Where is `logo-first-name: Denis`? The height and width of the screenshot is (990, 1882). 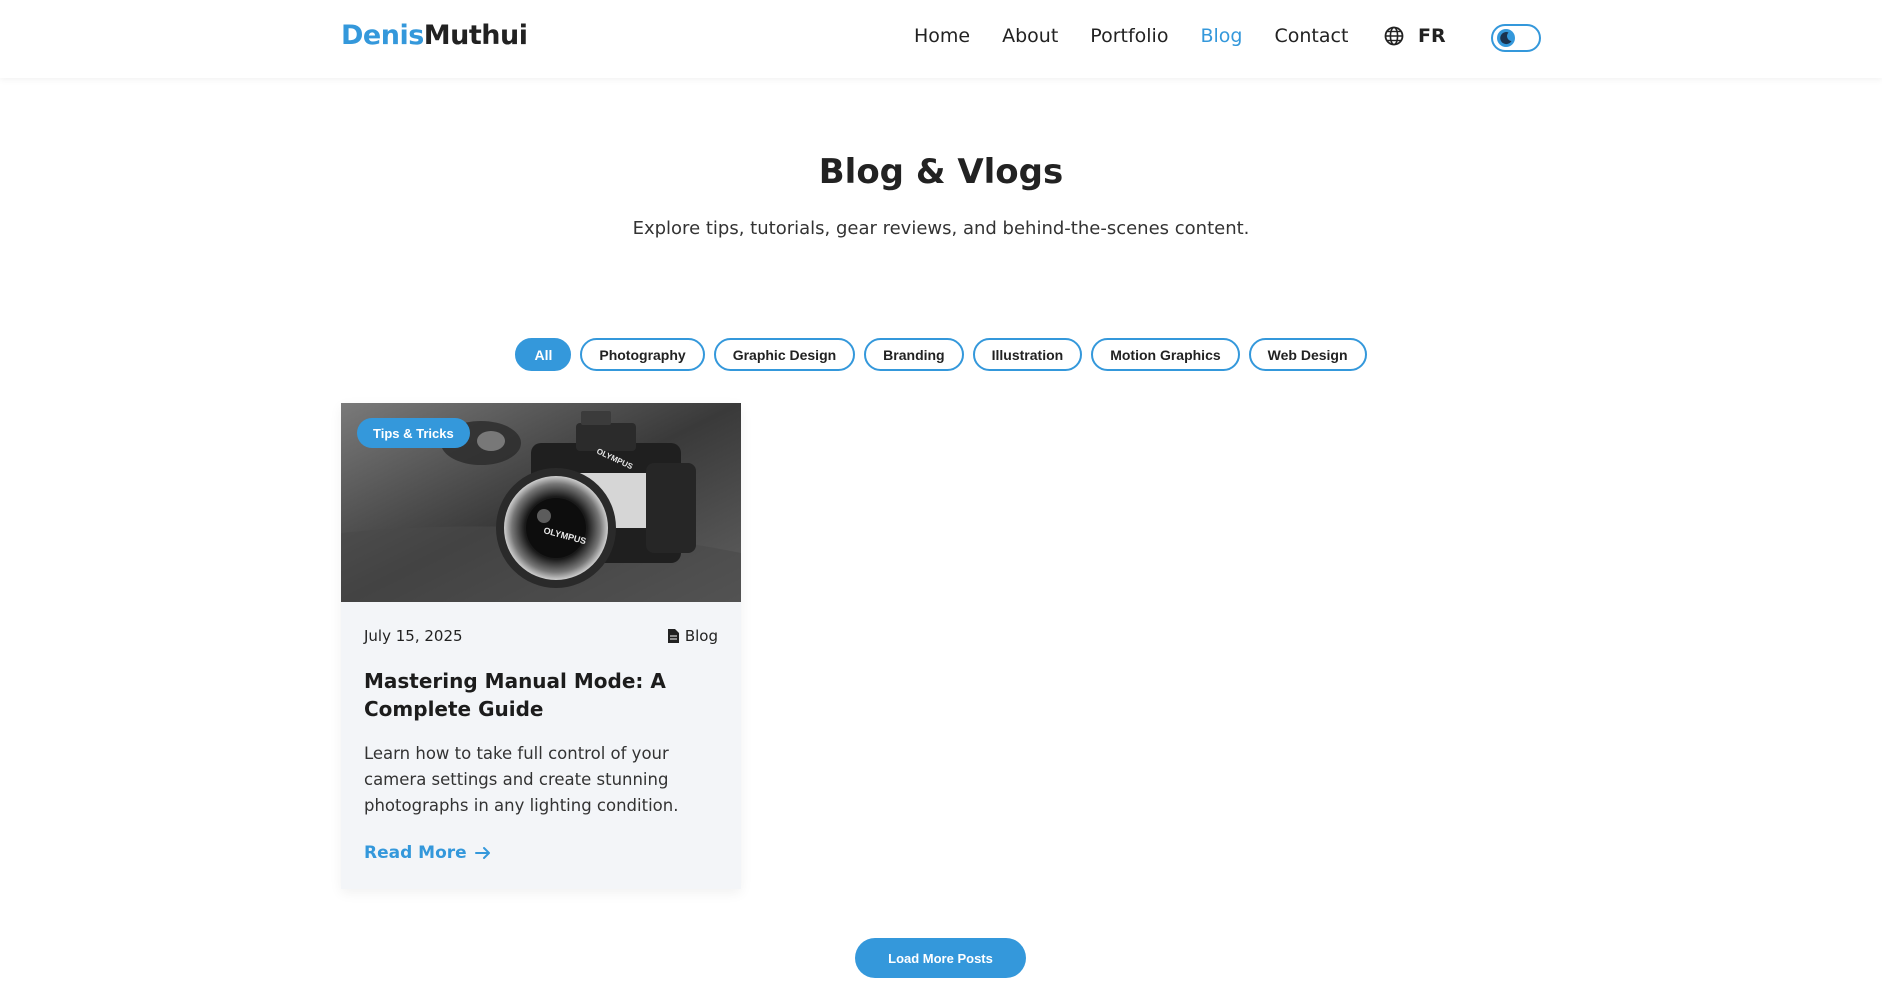 logo-first-name: Denis is located at coordinates (382, 35).